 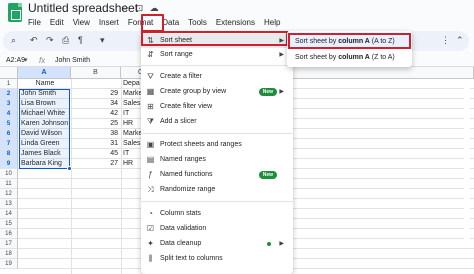 I want to click on option-text: Sort sheet by, so click(x=317, y=57).